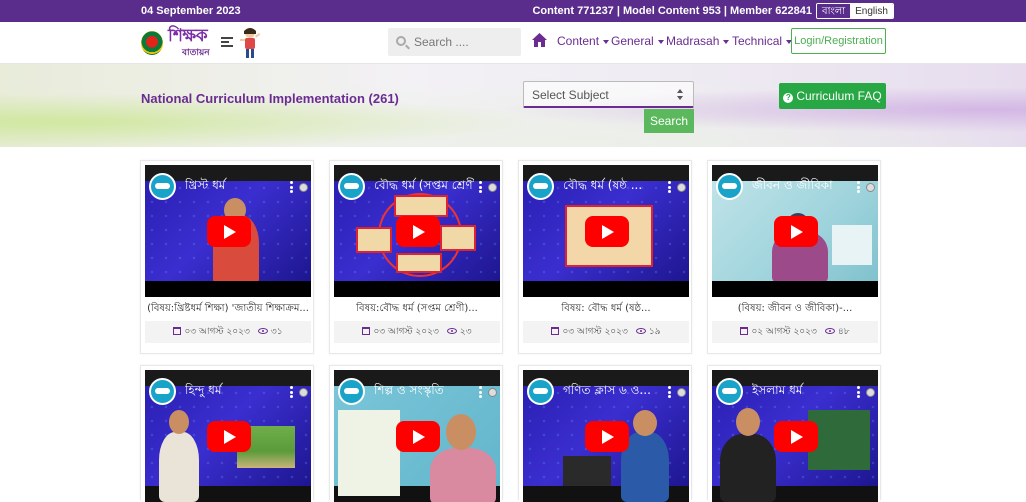  Describe the element at coordinates (834, 11) in the screenshot. I see `lang-bangla-button: বাংলা` at that location.